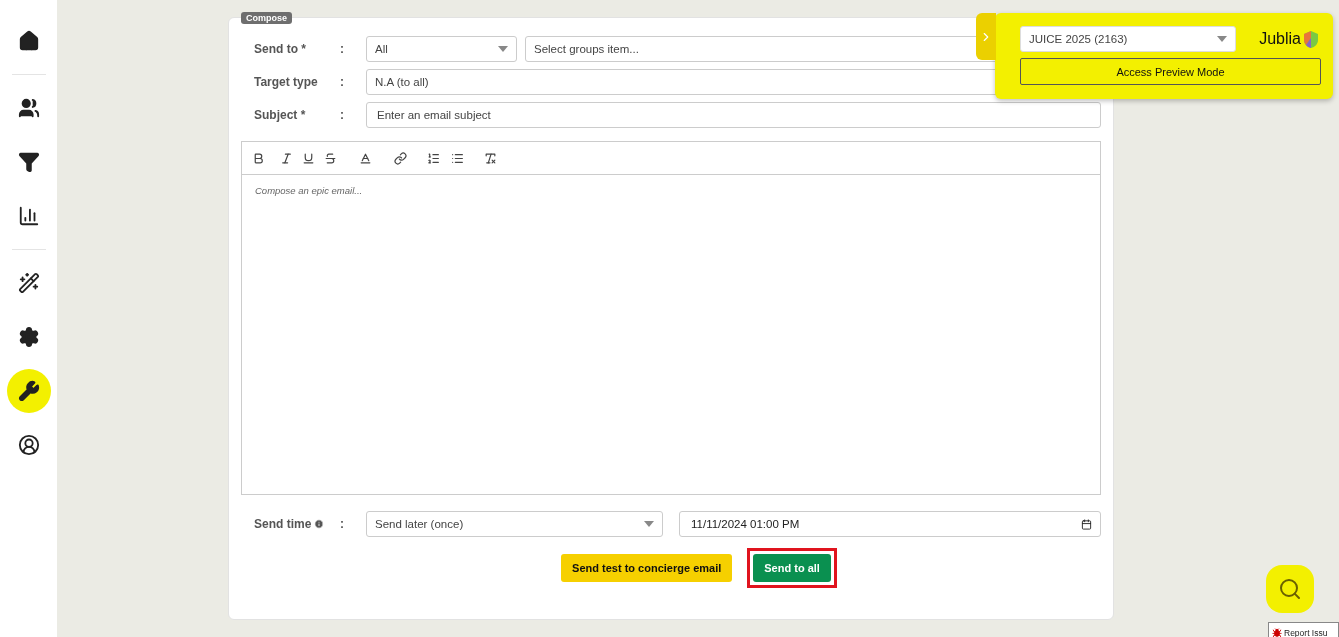 The height and width of the screenshot is (637, 1339). What do you see at coordinates (297, 524) in the screenshot?
I see `field-label: Send time` at bounding box center [297, 524].